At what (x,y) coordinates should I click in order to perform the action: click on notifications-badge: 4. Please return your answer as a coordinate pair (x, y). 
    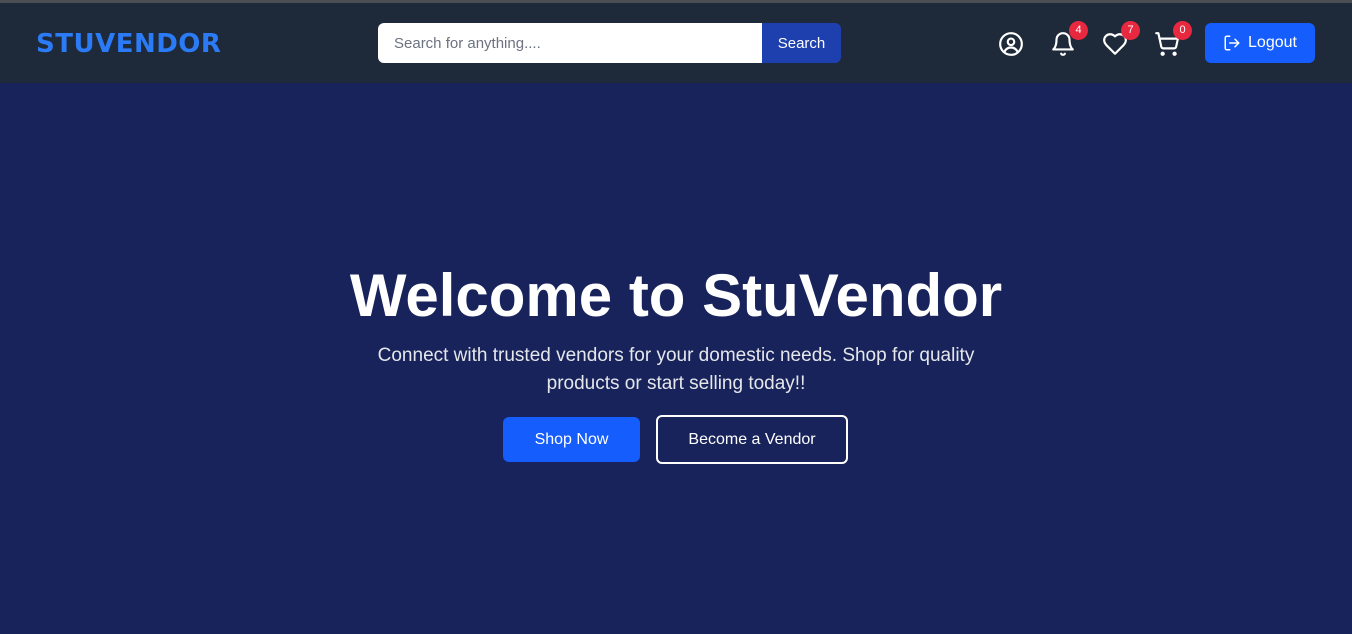
    Looking at the image, I should click on (1078, 30).